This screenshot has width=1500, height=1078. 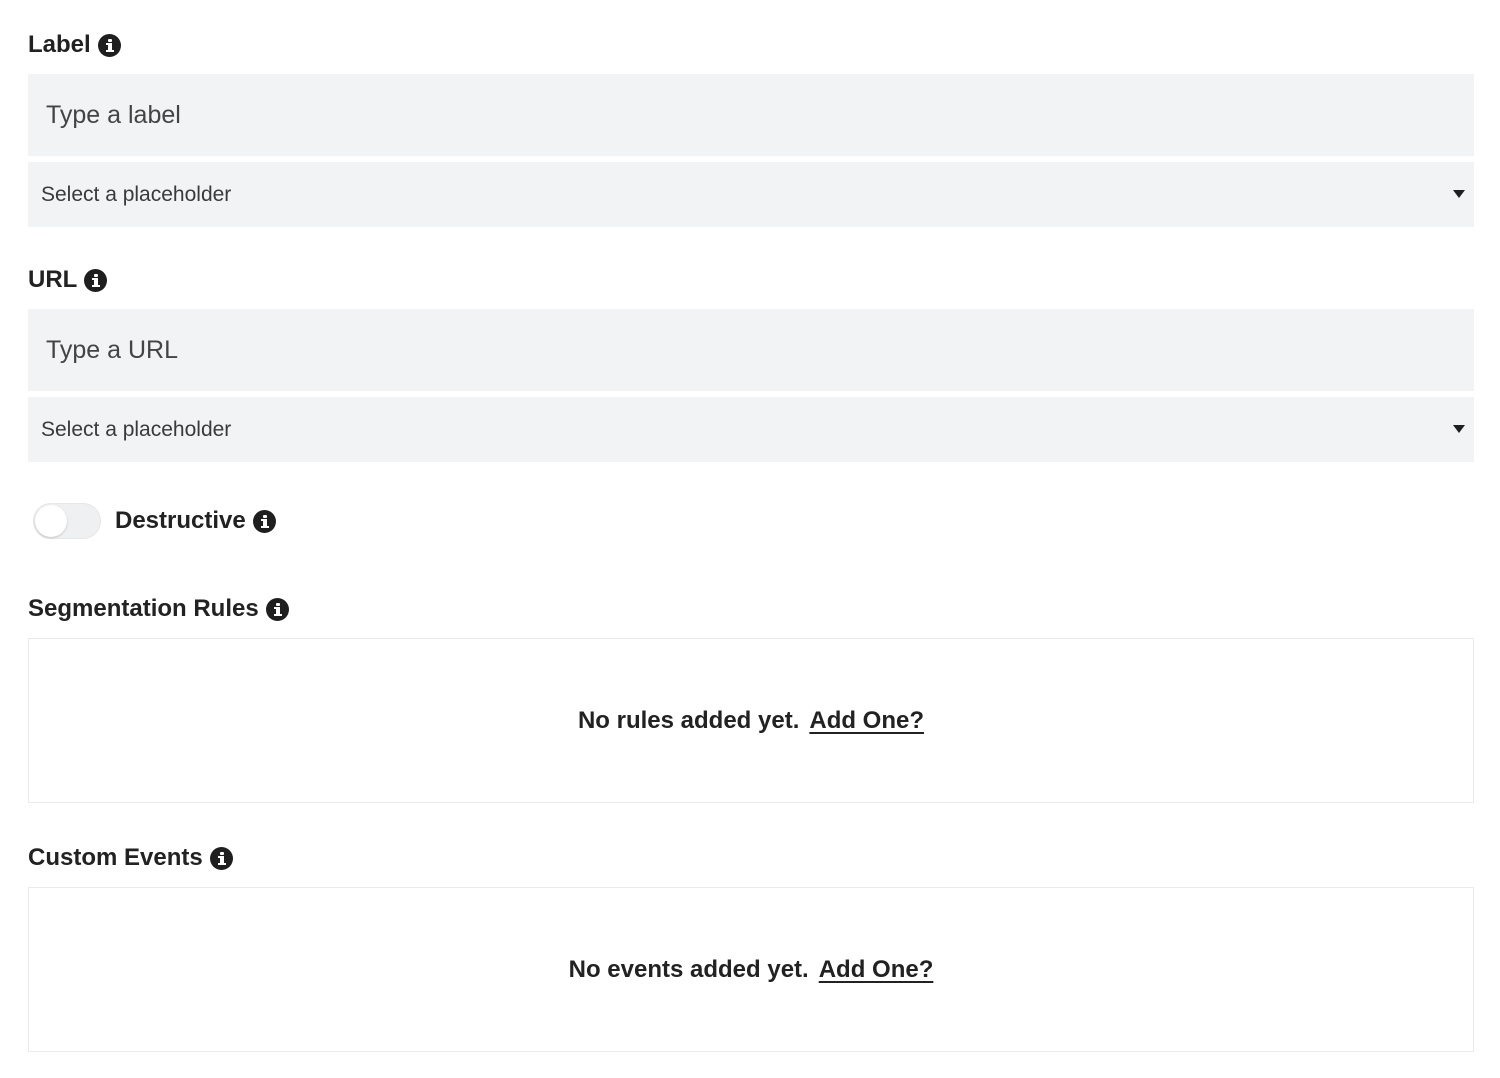 I want to click on custom-events-empty-state: No events added yet. Add One?, so click(x=751, y=969).